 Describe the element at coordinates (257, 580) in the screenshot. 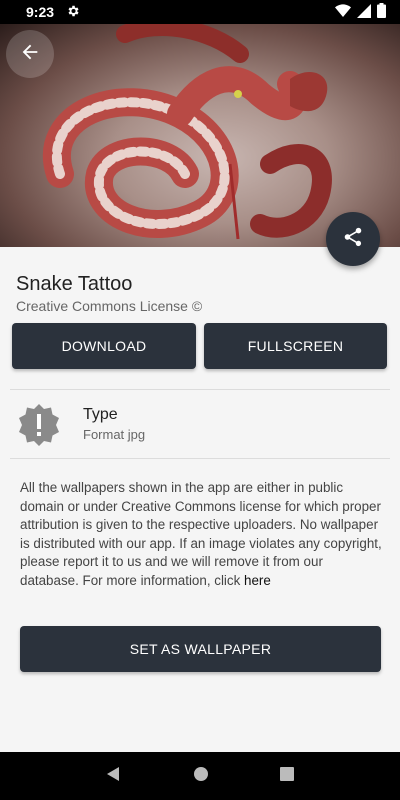

I see `more-info-link: here` at that location.